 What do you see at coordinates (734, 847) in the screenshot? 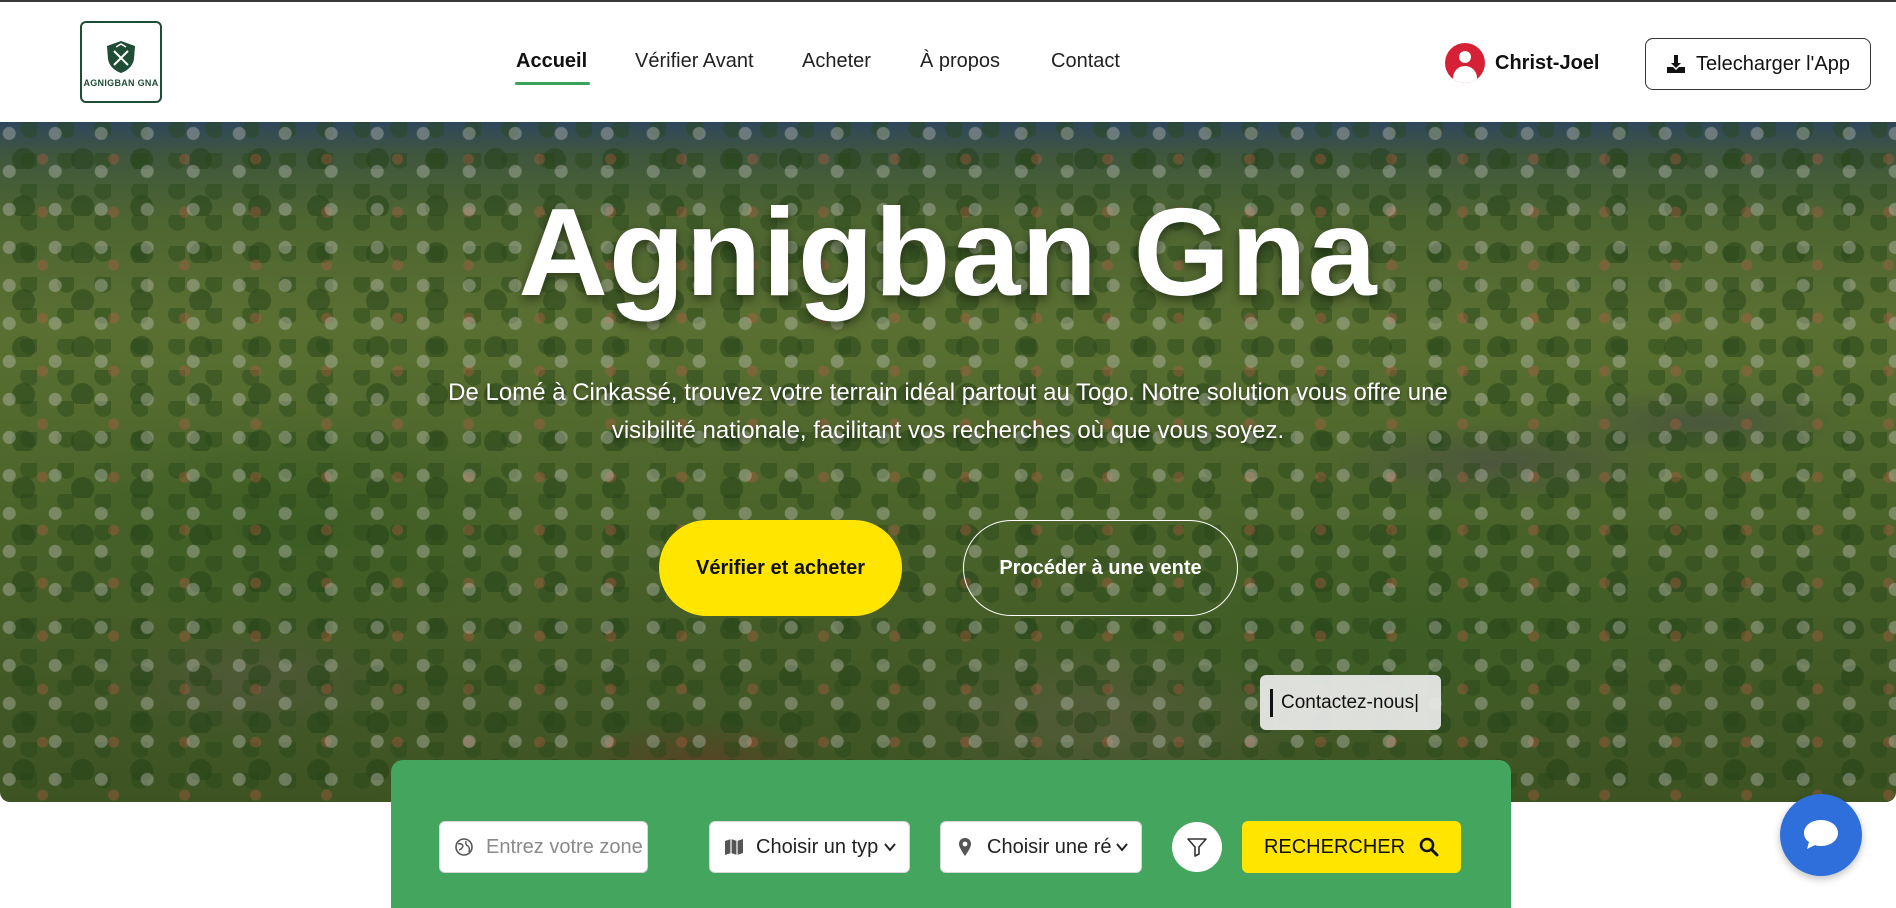
I see `map-icon` at bounding box center [734, 847].